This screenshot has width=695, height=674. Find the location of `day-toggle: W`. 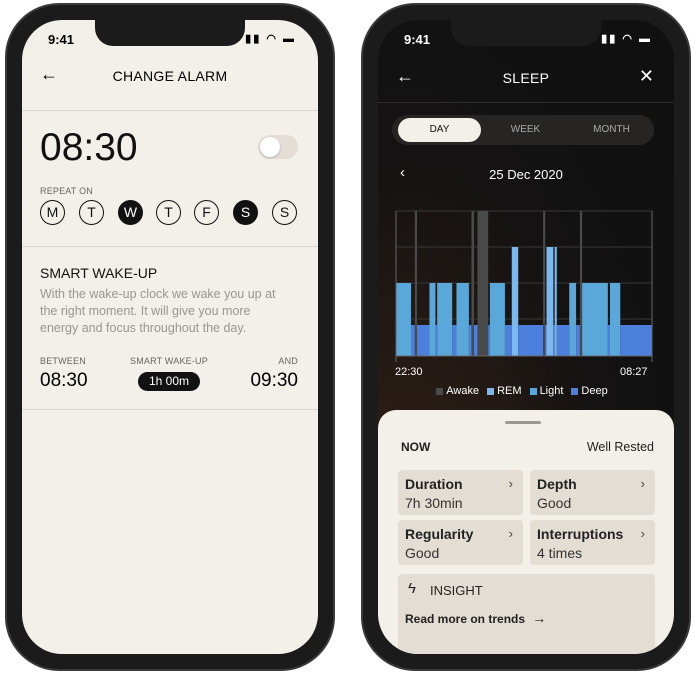

day-toggle: W is located at coordinates (130, 212).